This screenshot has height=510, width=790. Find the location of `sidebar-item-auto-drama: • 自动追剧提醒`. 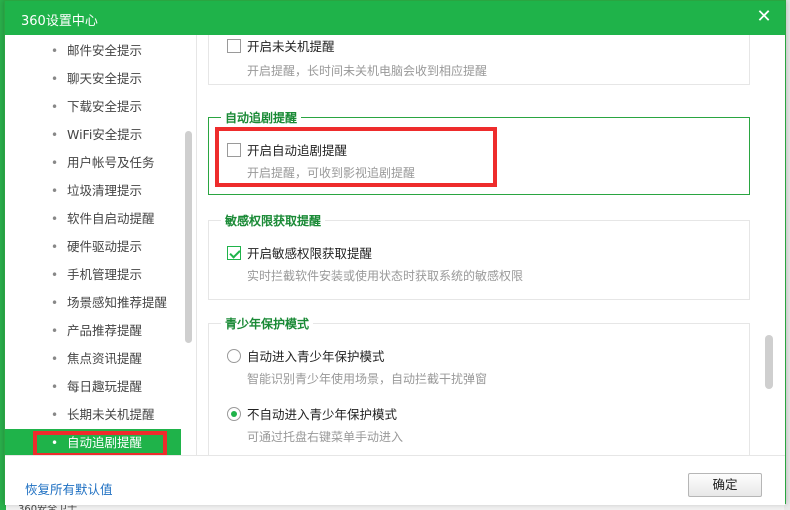

sidebar-item-auto-drama: • 自动追剧提醒 is located at coordinates (93, 442).